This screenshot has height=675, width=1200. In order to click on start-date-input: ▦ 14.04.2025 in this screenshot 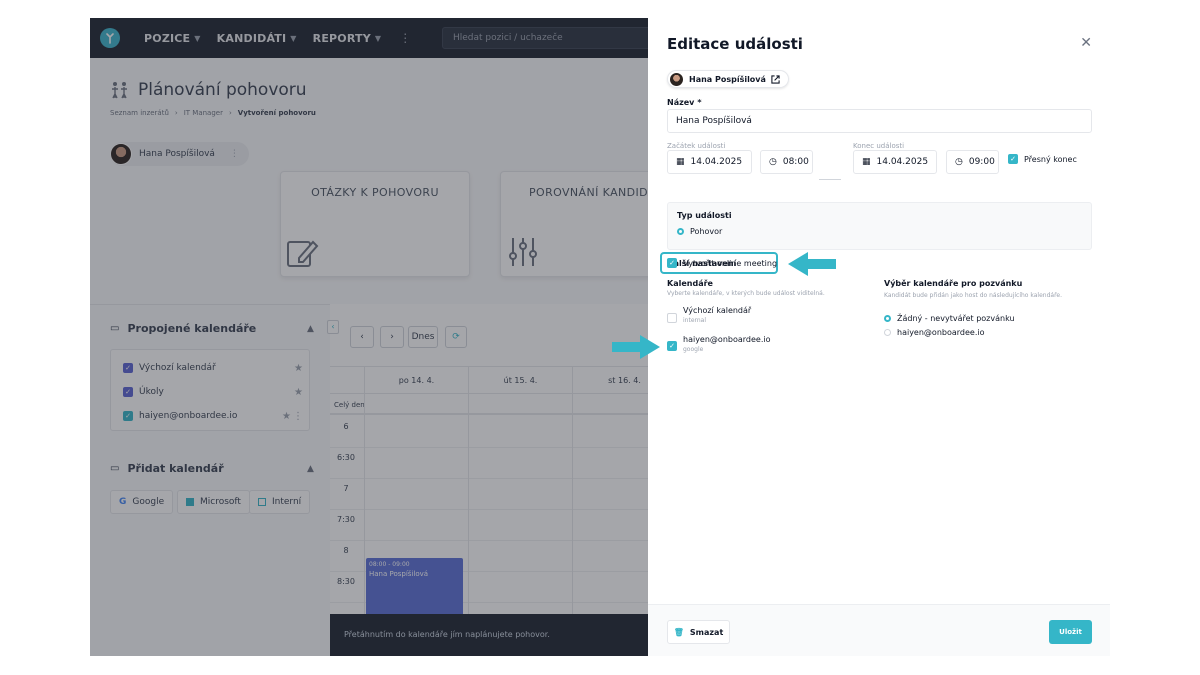, I will do `click(709, 162)`.